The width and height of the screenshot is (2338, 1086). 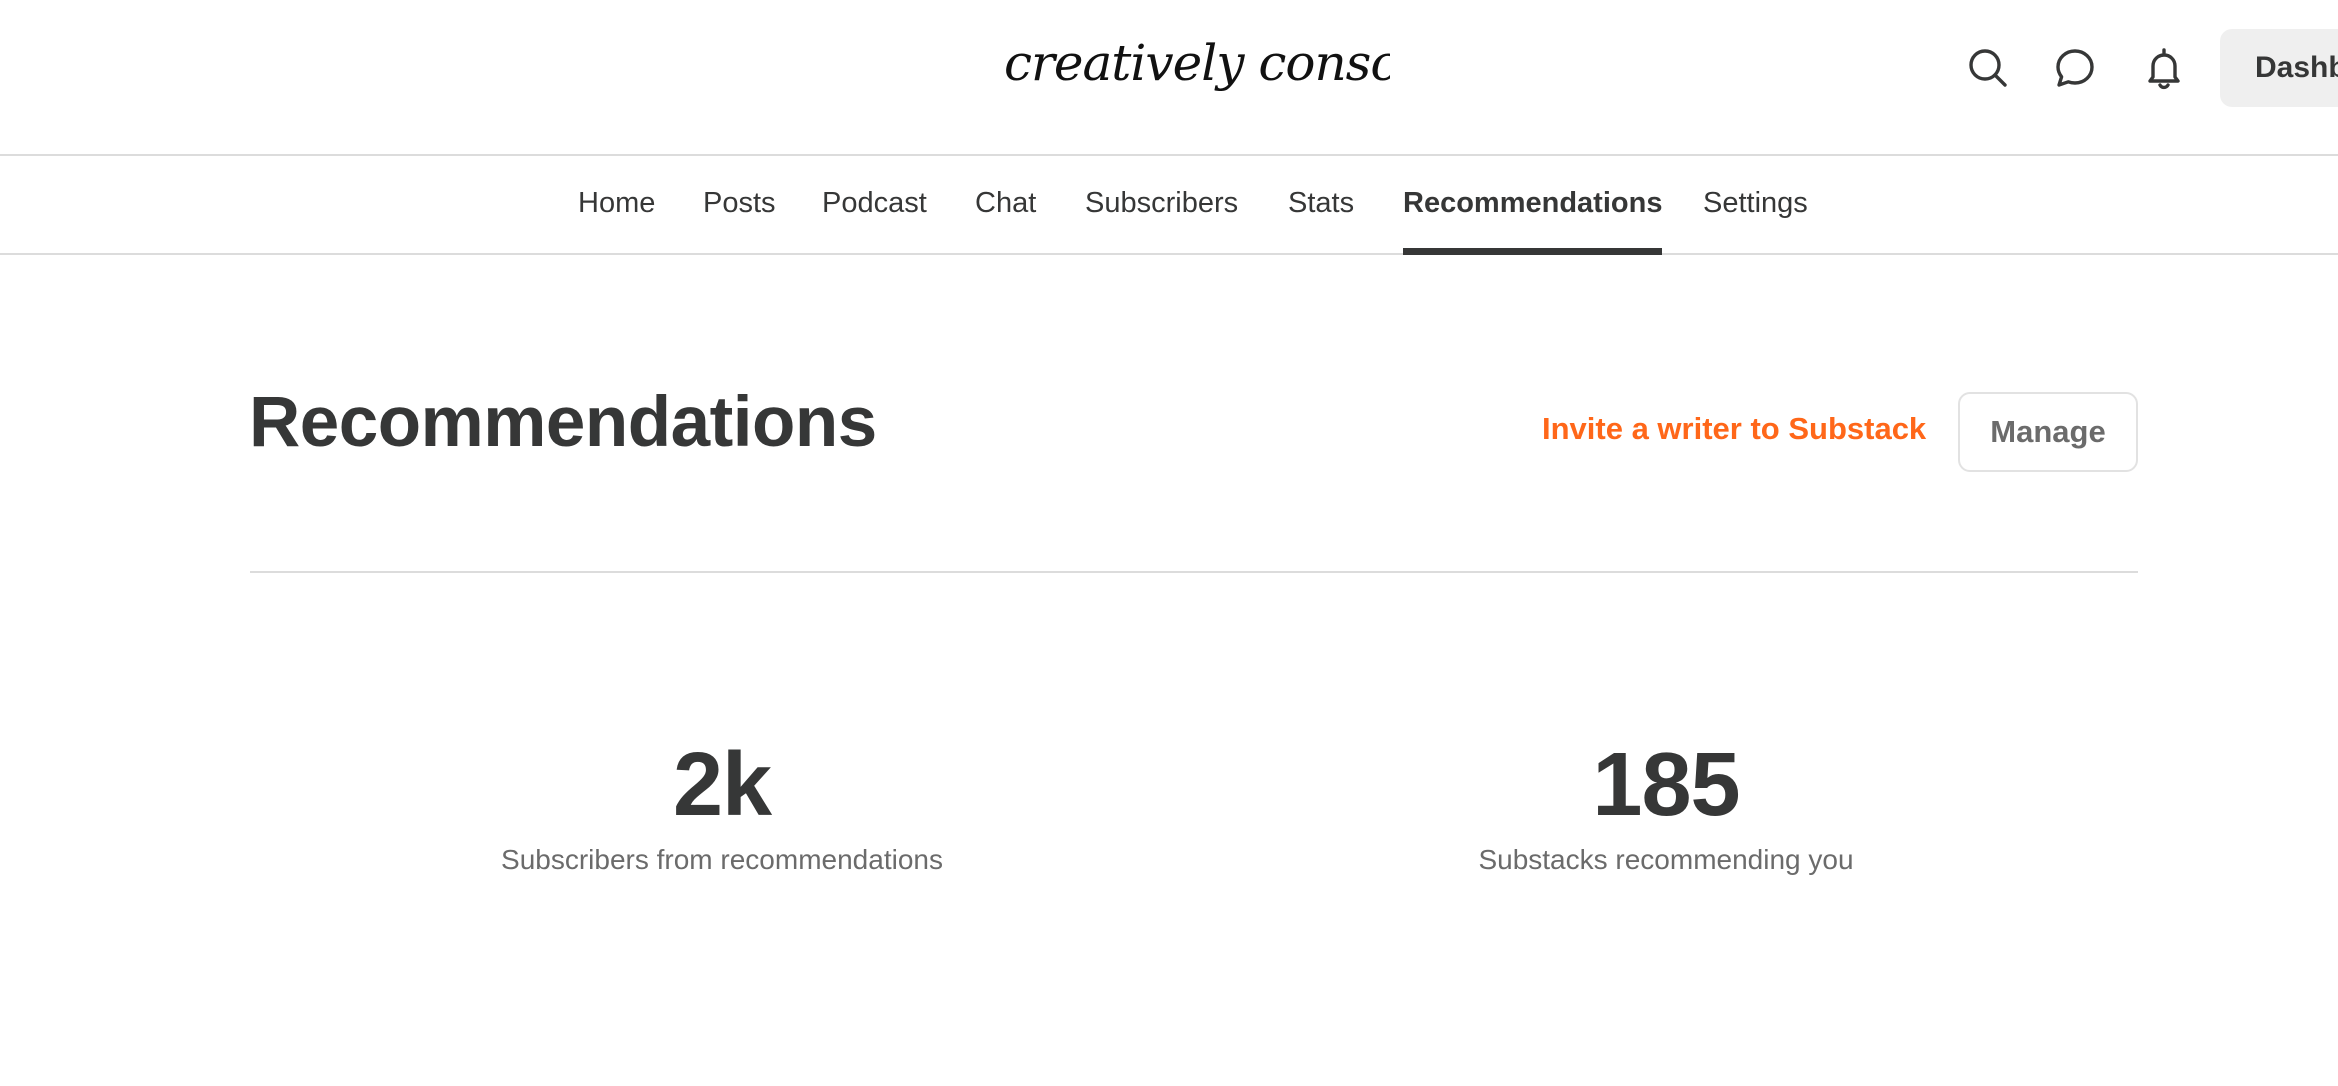 I want to click on manage-button: Manage, so click(x=2048, y=432).